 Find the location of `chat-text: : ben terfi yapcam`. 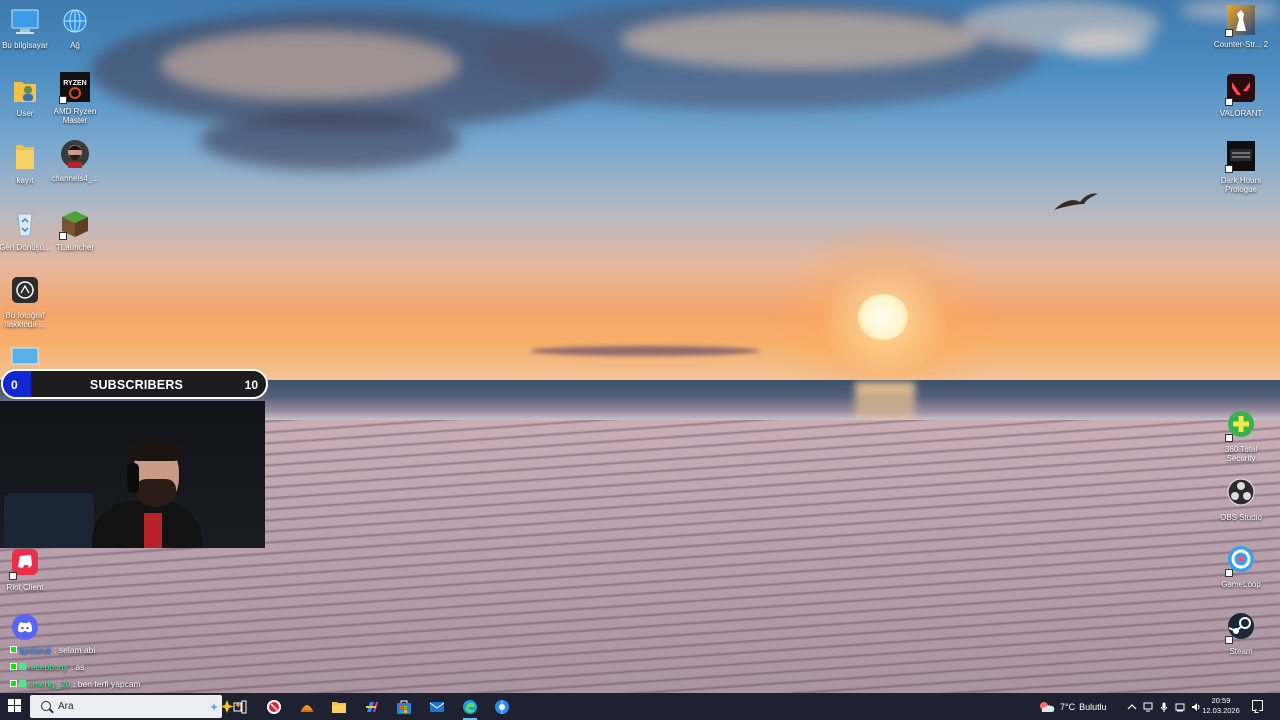

chat-text: : ben terfi yapcam is located at coordinates (107, 683).